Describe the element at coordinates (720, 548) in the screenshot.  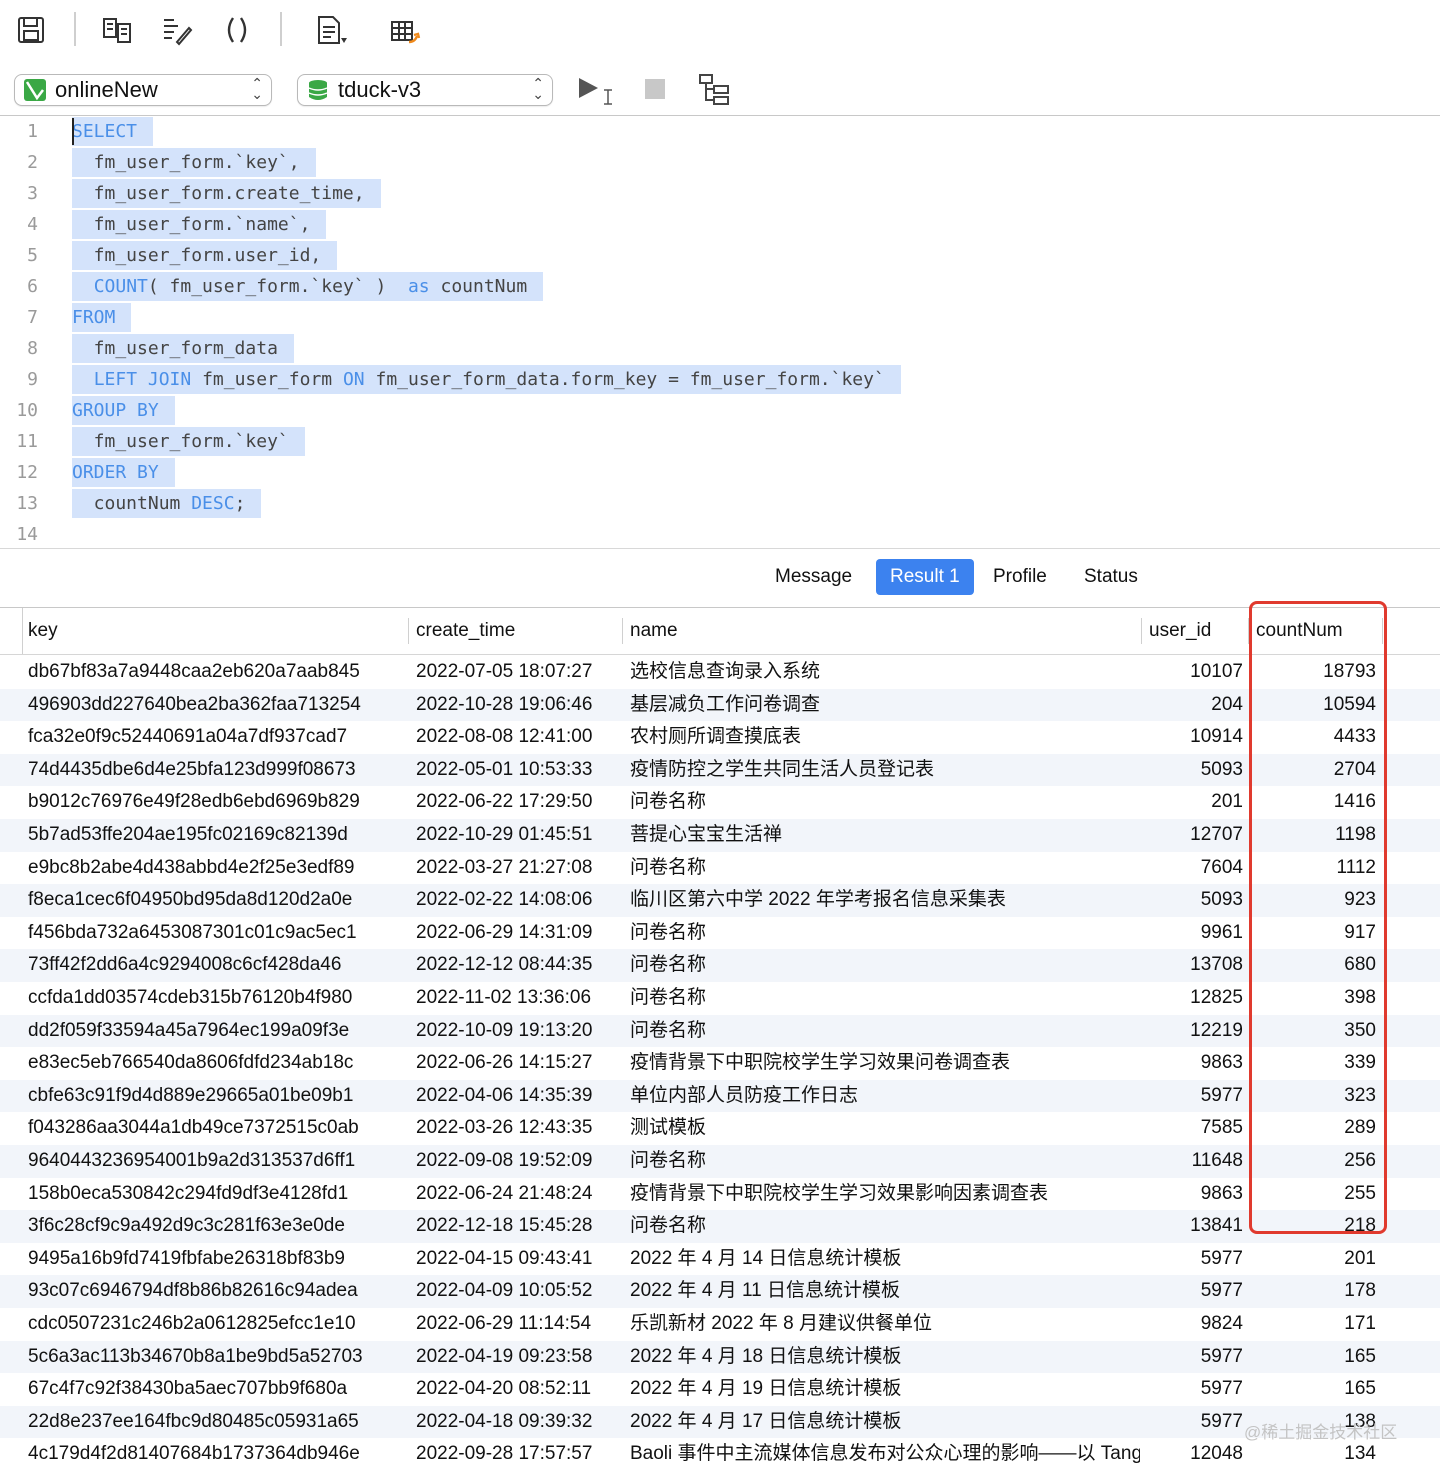
I see `editor-divider` at that location.